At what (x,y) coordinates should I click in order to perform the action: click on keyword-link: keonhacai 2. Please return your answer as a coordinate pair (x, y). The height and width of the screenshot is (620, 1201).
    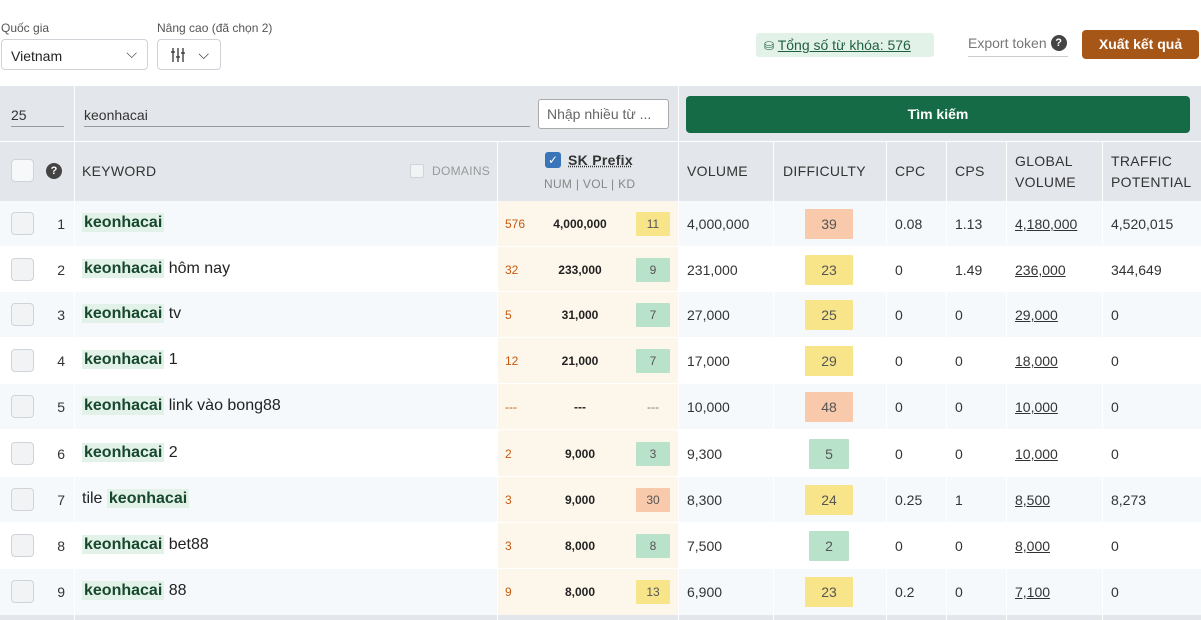
    Looking at the image, I should click on (130, 452).